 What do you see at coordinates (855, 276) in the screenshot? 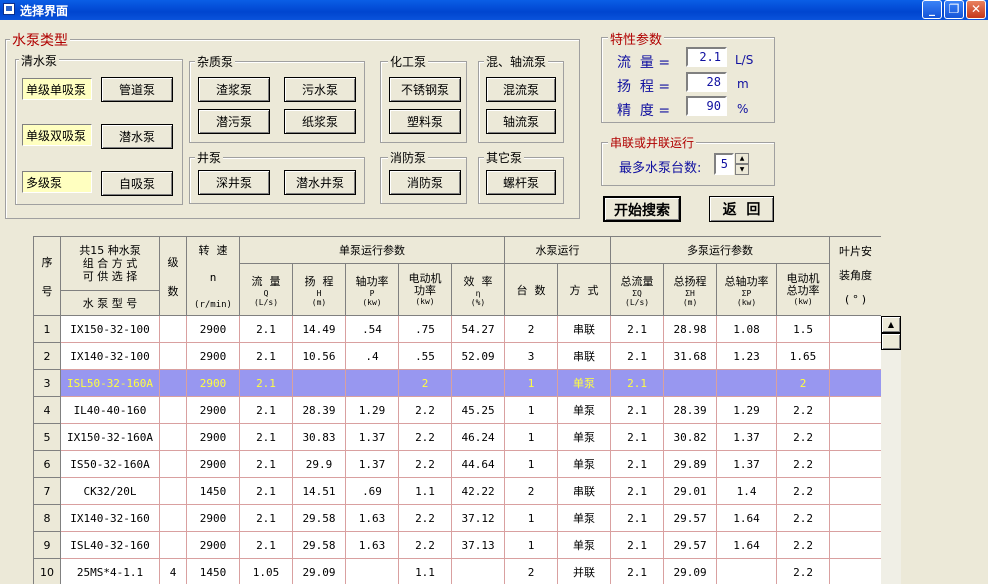
I see `header-blade-angle: 叶片安 装角度 ( ° )` at bounding box center [855, 276].